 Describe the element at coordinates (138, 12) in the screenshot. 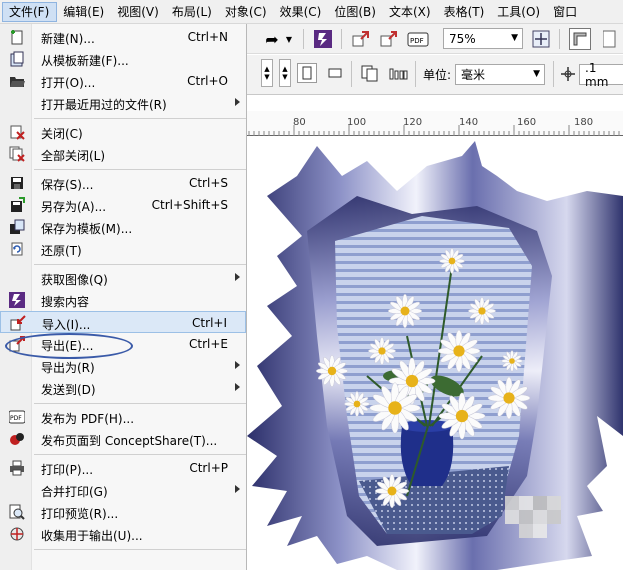

I see `menu-view: 视图(V)` at that location.